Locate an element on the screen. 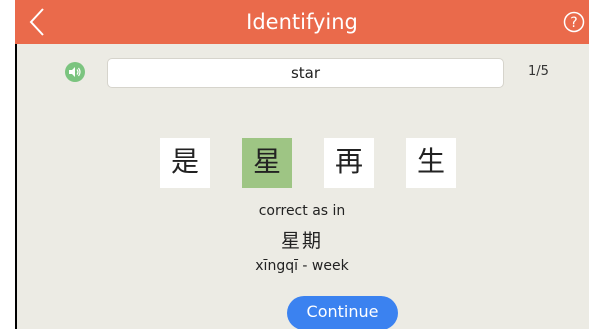 This screenshot has width=589, height=329. question-circle-icon: ? is located at coordinates (574, 22).